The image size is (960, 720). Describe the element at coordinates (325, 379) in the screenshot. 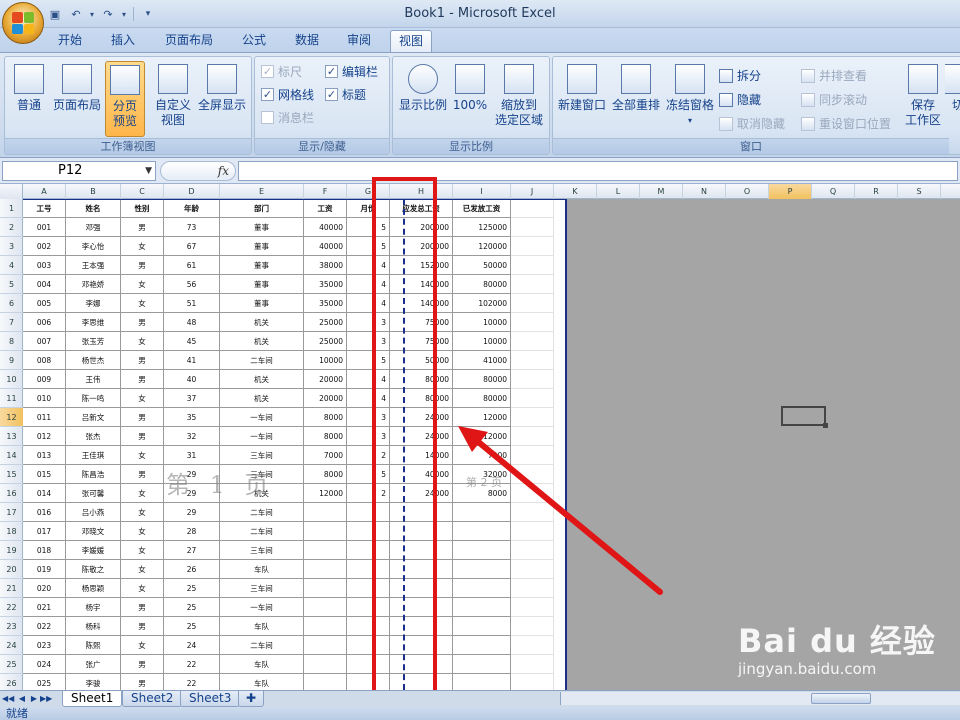

I see `table-cell: 20000` at that location.